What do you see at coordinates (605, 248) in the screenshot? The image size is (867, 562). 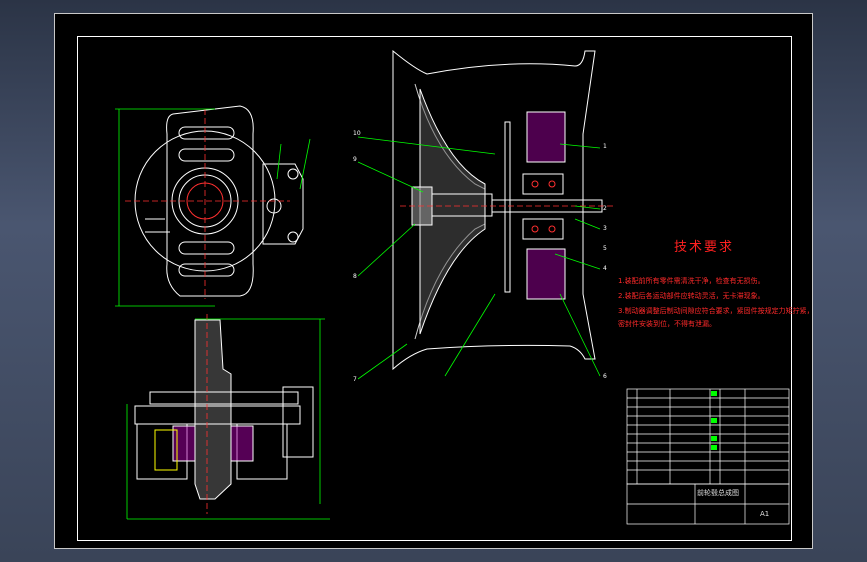 I see `balloon-5: 5` at bounding box center [605, 248].